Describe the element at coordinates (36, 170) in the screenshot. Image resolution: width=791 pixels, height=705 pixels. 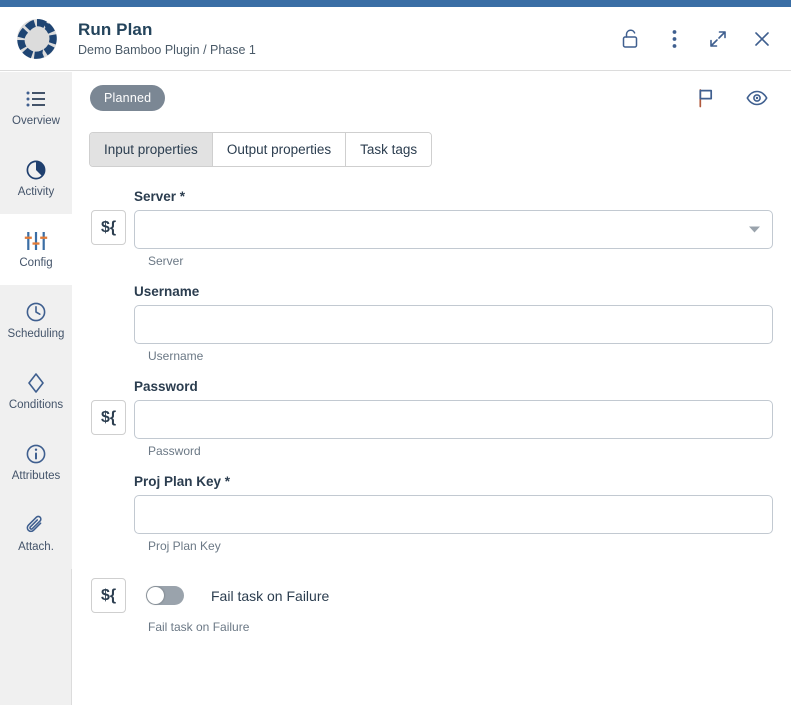
I see `pie-clock-icon` at that location.